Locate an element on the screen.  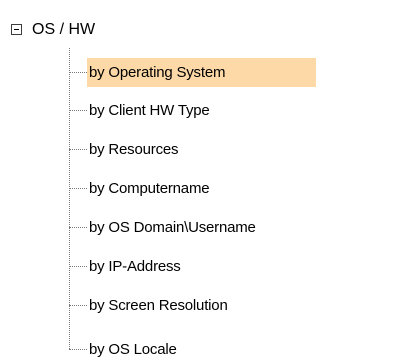
tree-item-operating-system: by Operating System is located at coordinates (229, 72).